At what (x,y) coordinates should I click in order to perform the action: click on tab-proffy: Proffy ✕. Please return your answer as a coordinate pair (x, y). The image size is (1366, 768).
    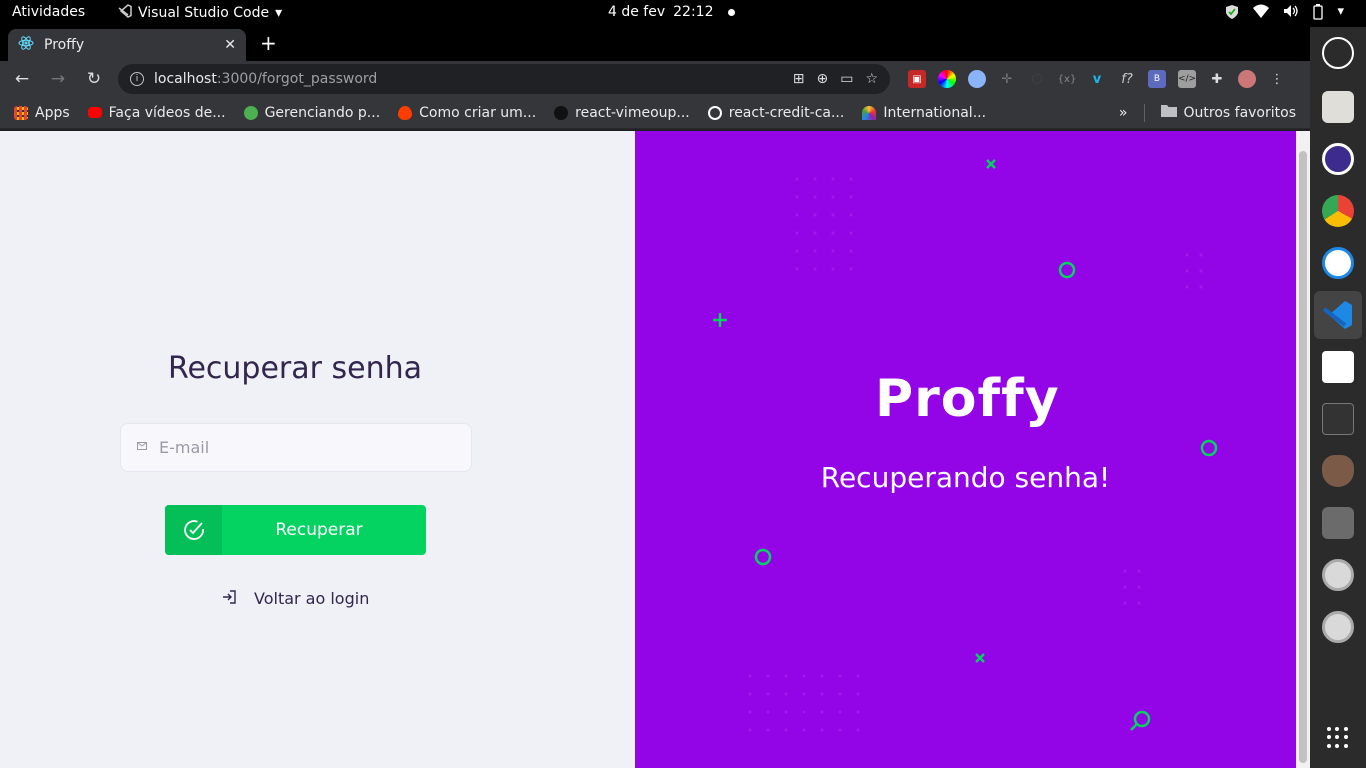
    Looking at the image, I should click on (127, 45).